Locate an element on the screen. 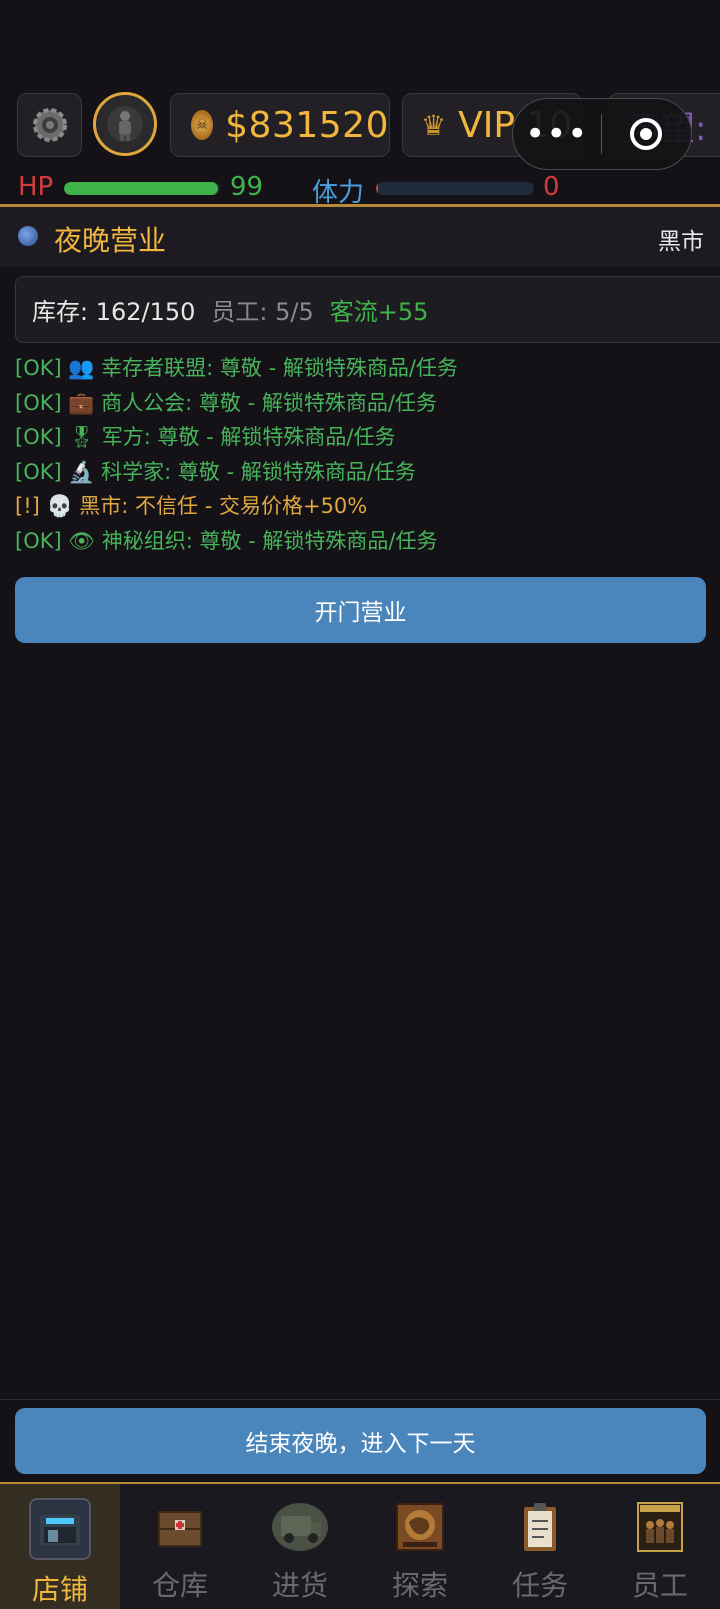  shop-info-box: 库存: 162/150 员工: 5/5 客流+55 is located at coordinates (367, 309).